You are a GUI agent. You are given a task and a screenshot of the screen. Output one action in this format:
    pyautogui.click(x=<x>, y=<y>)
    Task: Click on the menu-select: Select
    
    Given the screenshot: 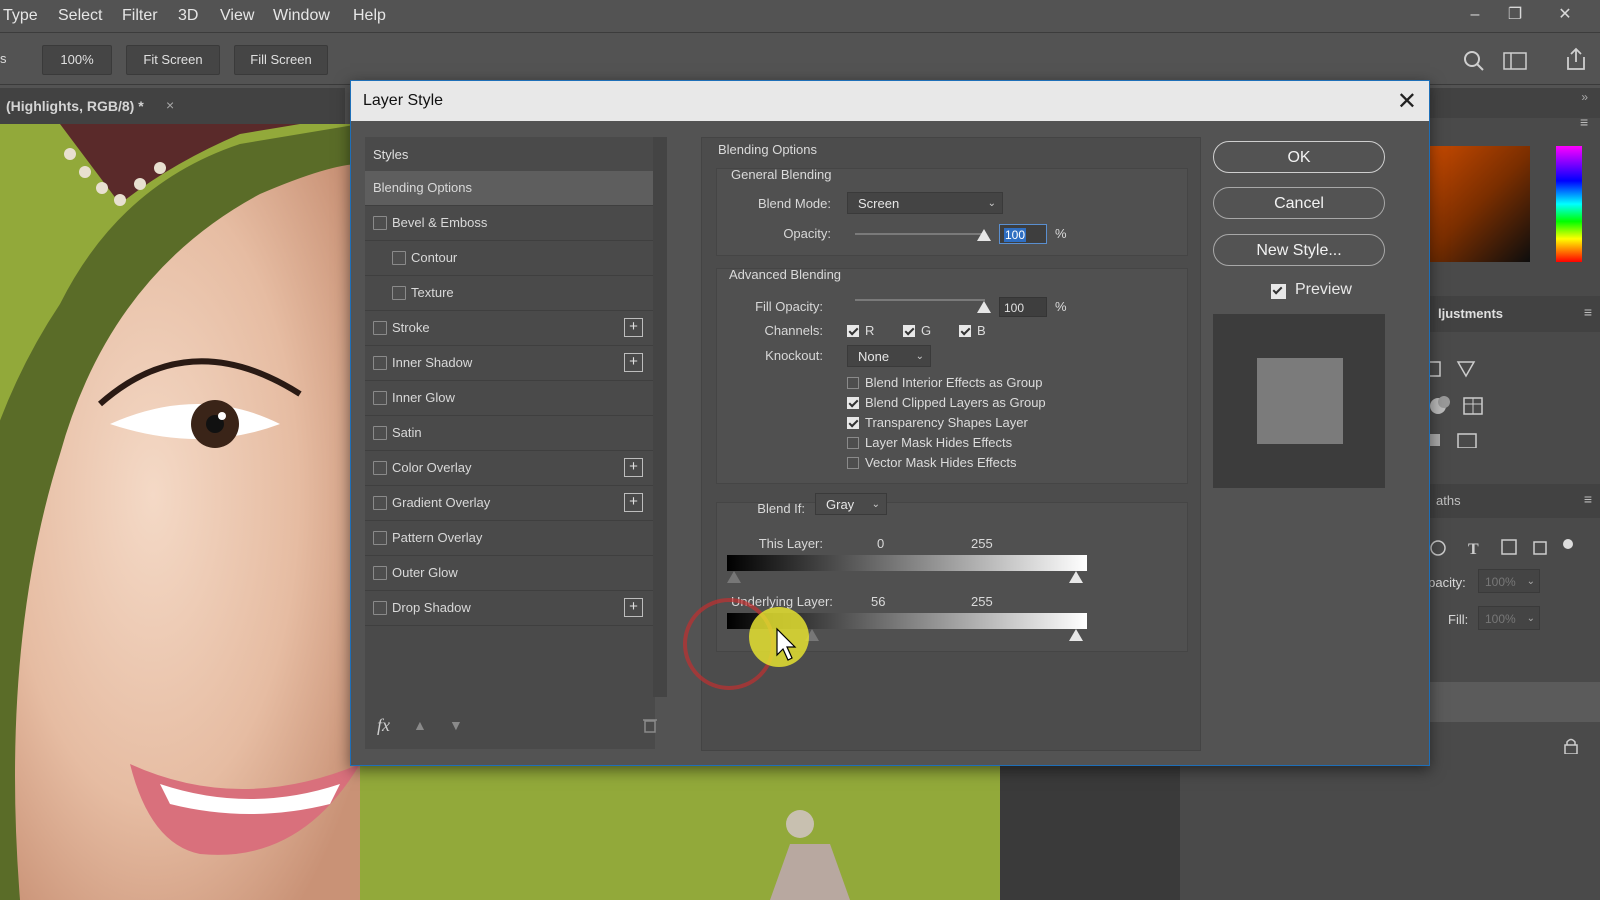 What is the action you would take?
    pyautogui.click(x=80, y=16)
    